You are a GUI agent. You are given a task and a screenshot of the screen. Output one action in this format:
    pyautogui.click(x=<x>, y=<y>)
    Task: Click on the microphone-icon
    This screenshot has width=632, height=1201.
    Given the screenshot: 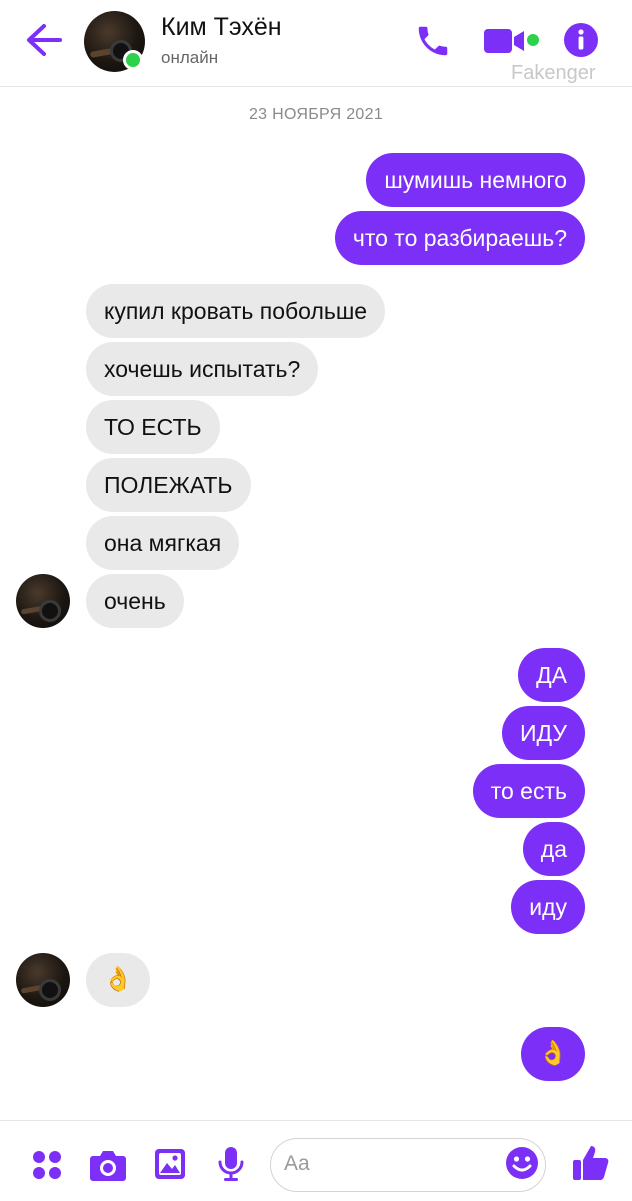 What is the action you would take?
    pyautogui.click(x=231, y=1164)
    